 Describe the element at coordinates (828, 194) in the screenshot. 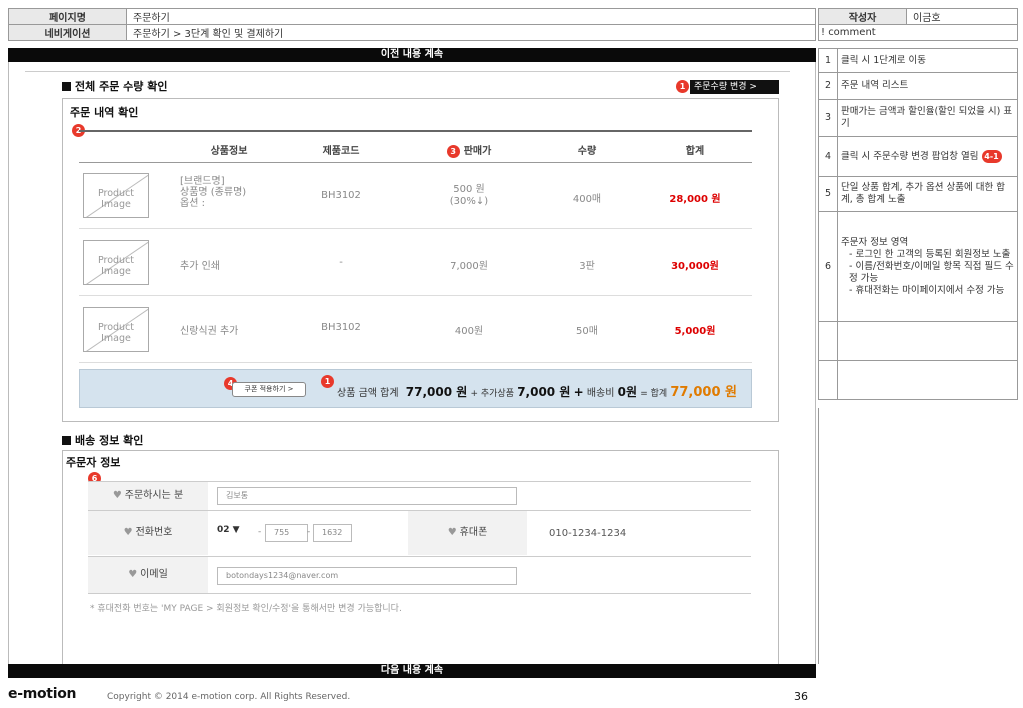

I see `comment-num: 5` at that location.